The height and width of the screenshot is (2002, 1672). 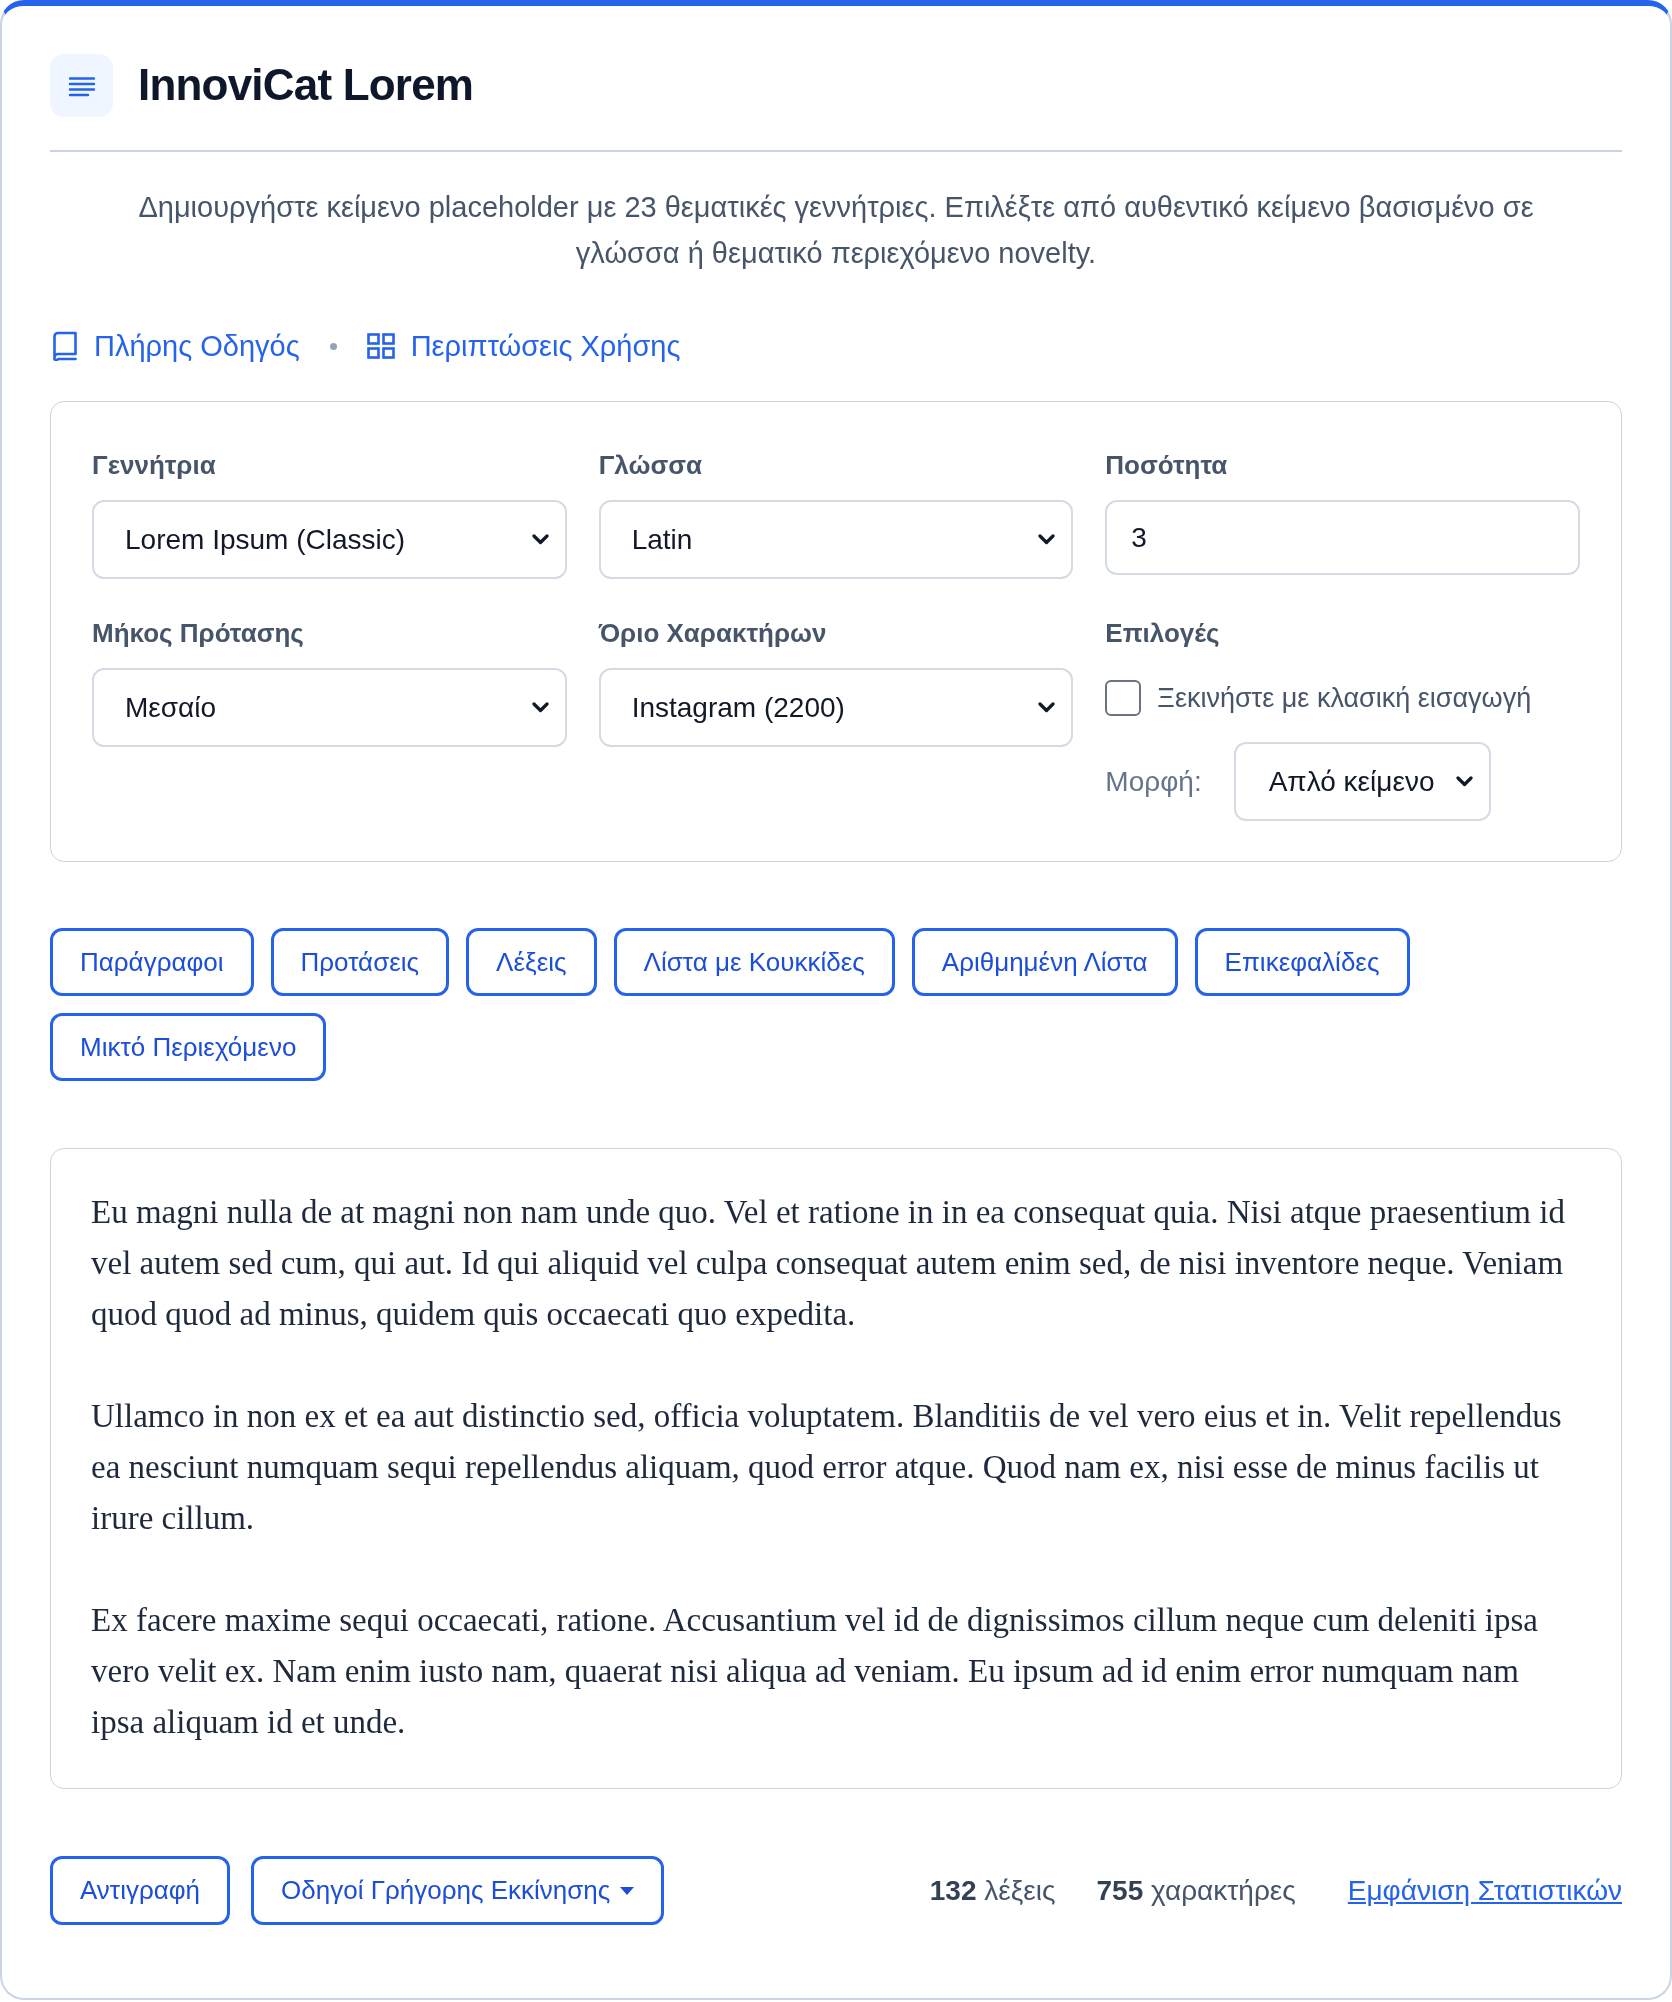 What do you see at coordinates (152, 962) in the screenshot?
I see `content-type-button: Παράγραφοι` at bounding box center [152, 962].